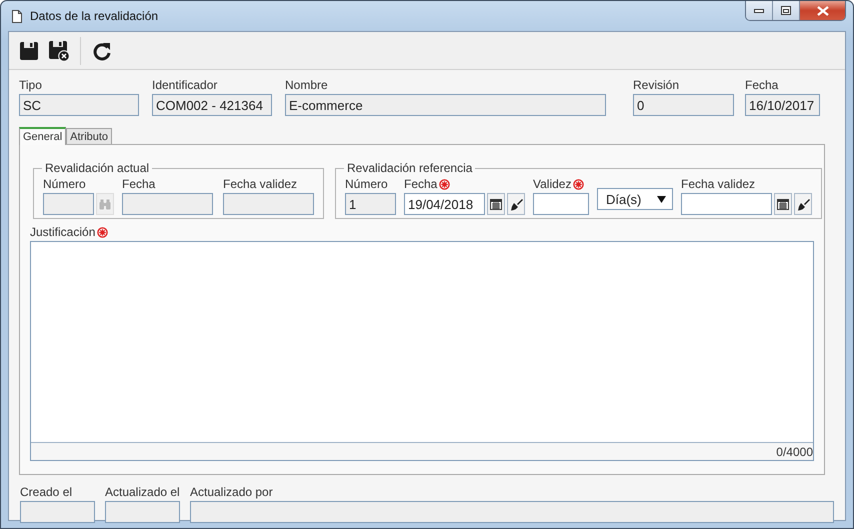 The width and height of the screenshot is (854, 529). What do you see at coordinates (794, 451) in the screenshot?
I see `character-counter: 0/4000` at bounding box center [794, 451].